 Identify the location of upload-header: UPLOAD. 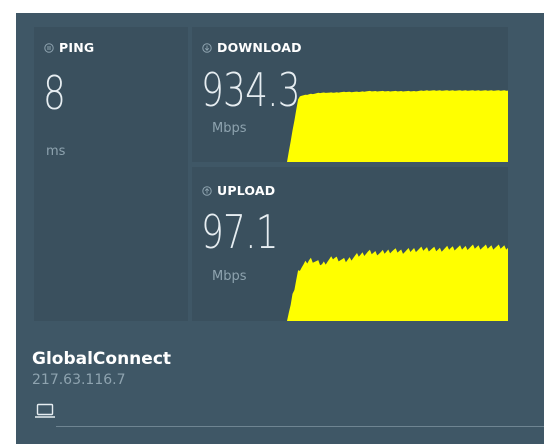
(238, 190).